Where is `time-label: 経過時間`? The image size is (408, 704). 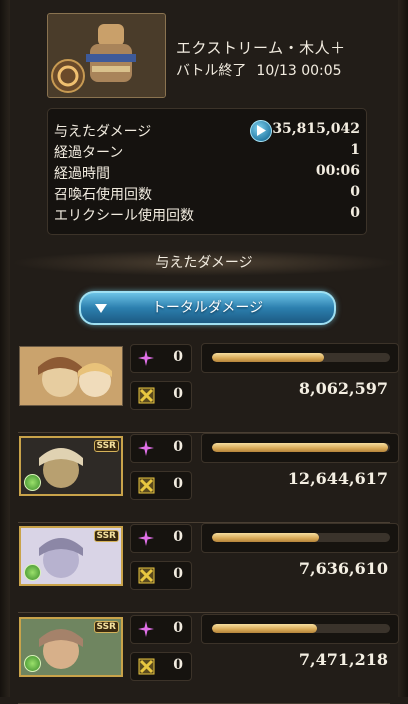 time-label: 経過時間 is located at coordinates (82, 174).